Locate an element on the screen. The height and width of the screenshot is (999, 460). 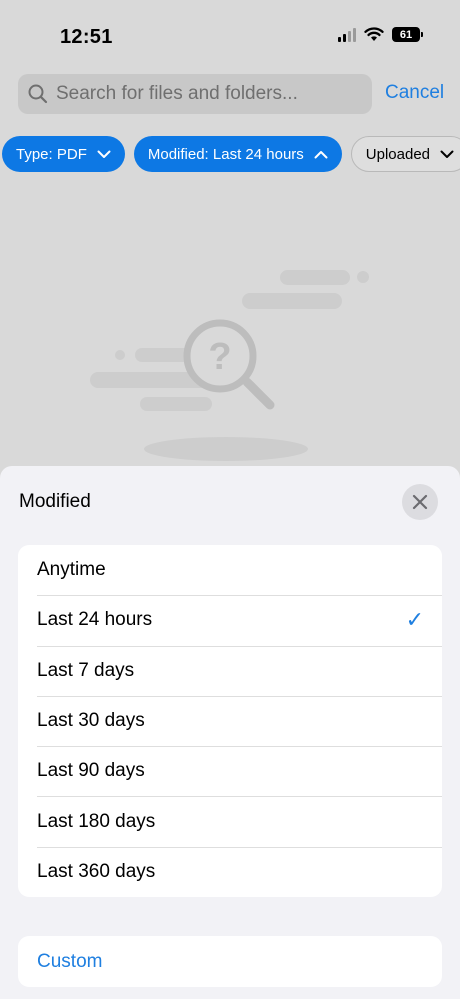
option-last-24-hours: Last 24 hours ✓ is located at coordinates (230, 620).